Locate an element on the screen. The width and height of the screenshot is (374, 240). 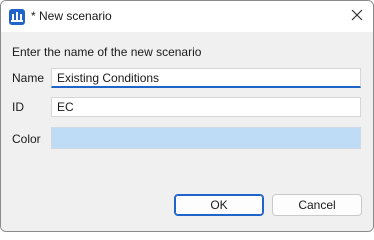
cancel-button: Cancel is located at coordinates (317, 205).